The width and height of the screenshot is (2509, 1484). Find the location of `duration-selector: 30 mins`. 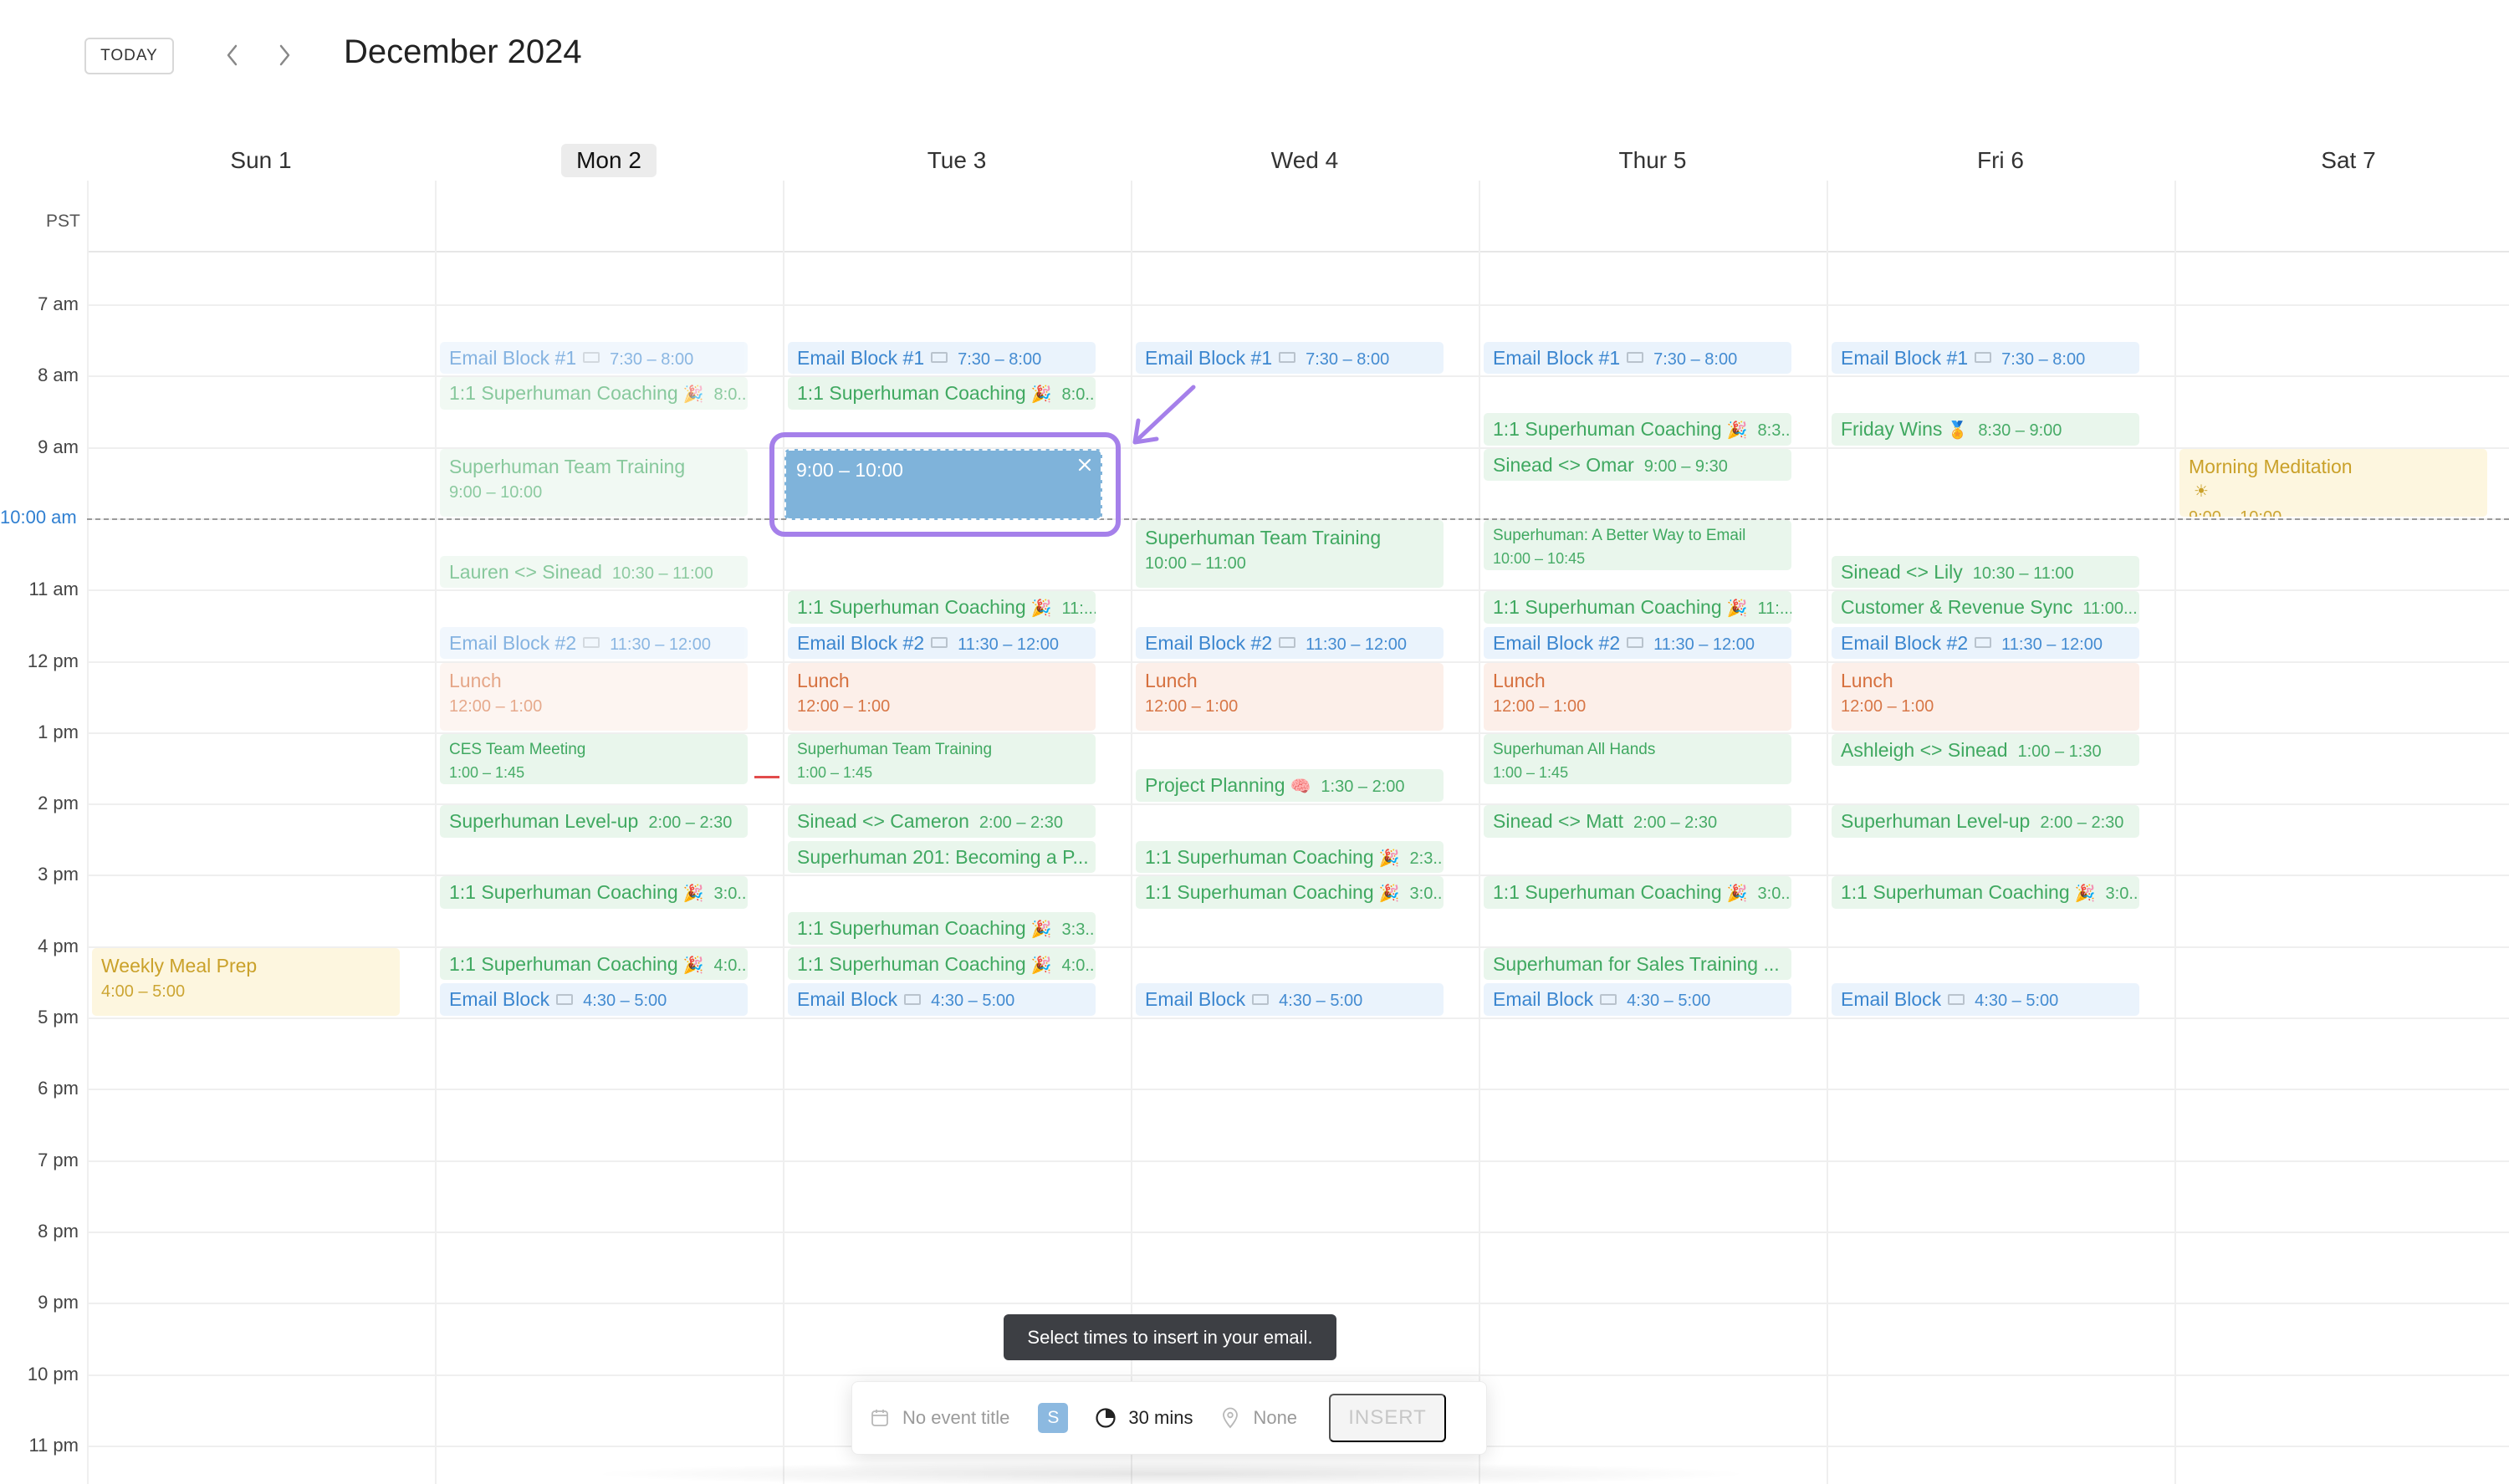

duration-selector: 30 mins is located at coordinates (1161, 1418).